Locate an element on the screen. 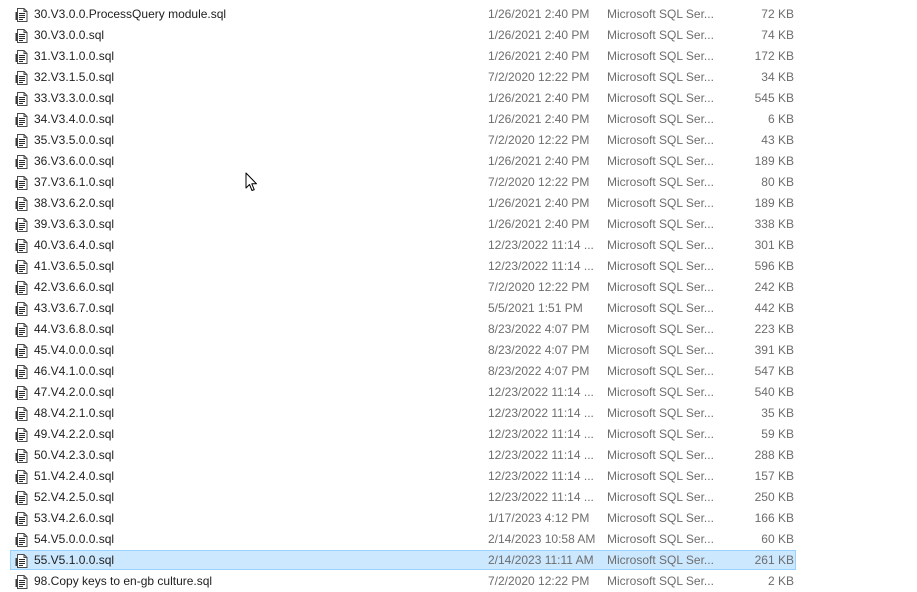  file-name: 50.V4.2.3.0.sql is located at coordinates (74, 455).